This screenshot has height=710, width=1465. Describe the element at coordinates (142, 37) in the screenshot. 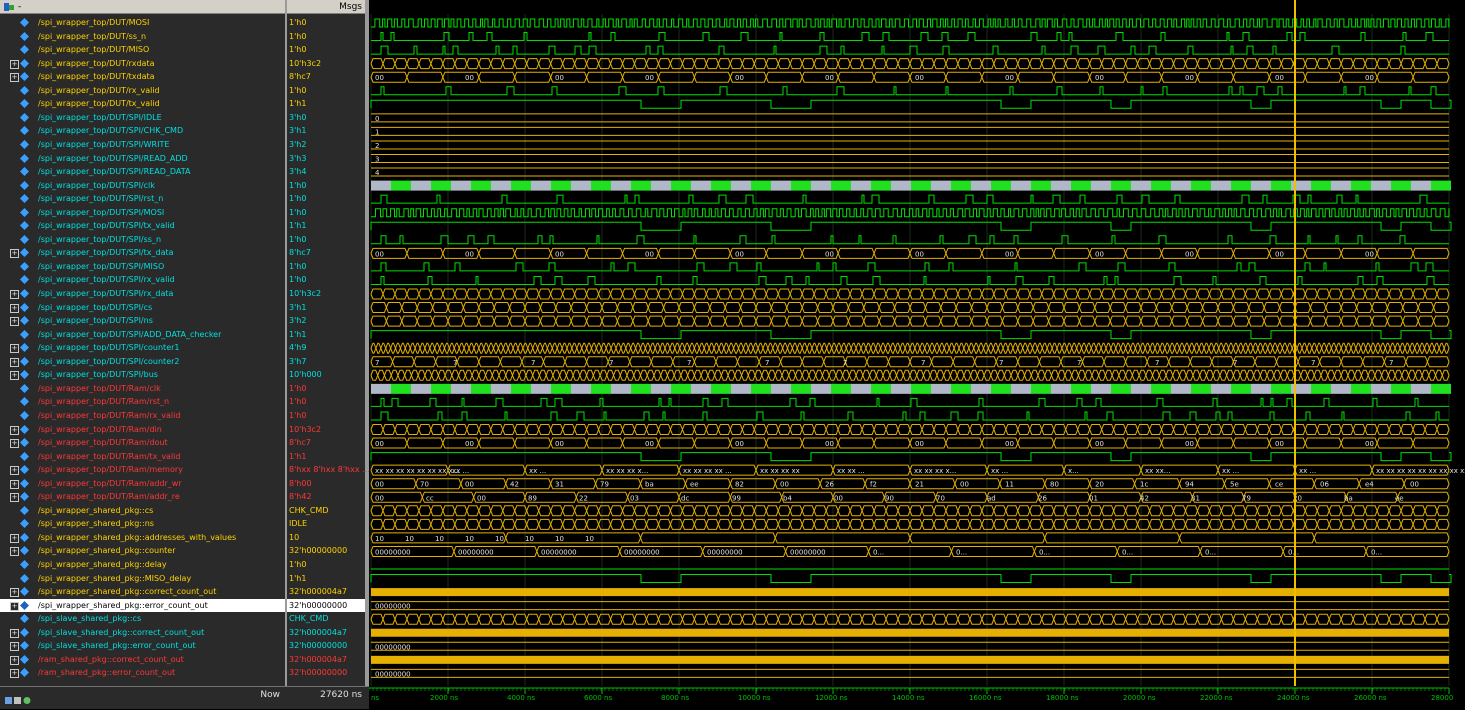

I see `signal-row: /spi_wrapper_top/DUT/ss_n` at that location.